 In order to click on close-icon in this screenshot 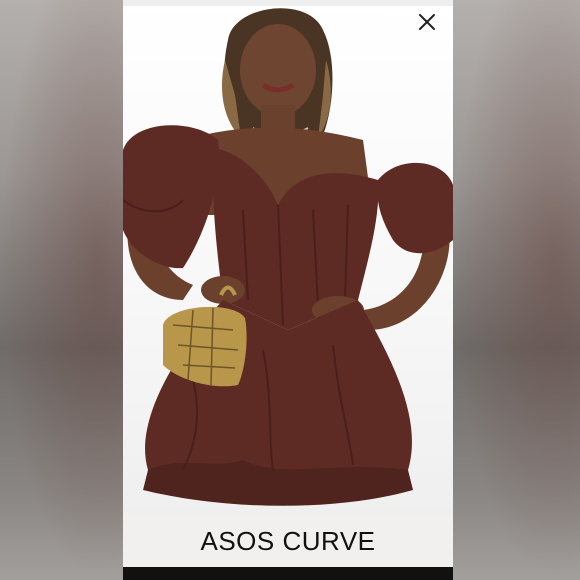, I will do `click(427, 22)`.